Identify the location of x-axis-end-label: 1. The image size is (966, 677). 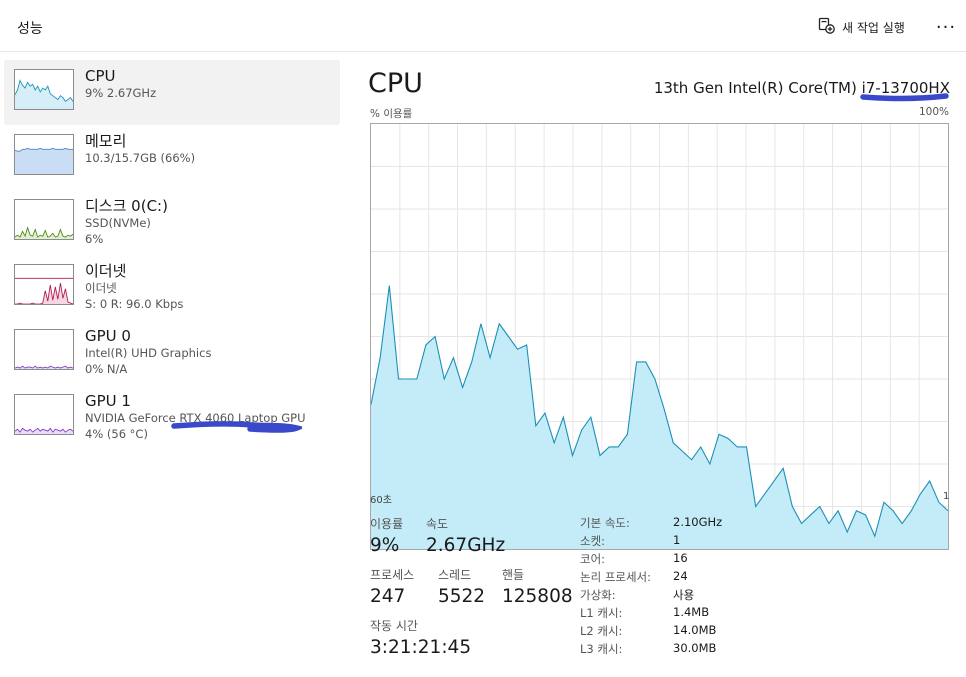
(946, 496).